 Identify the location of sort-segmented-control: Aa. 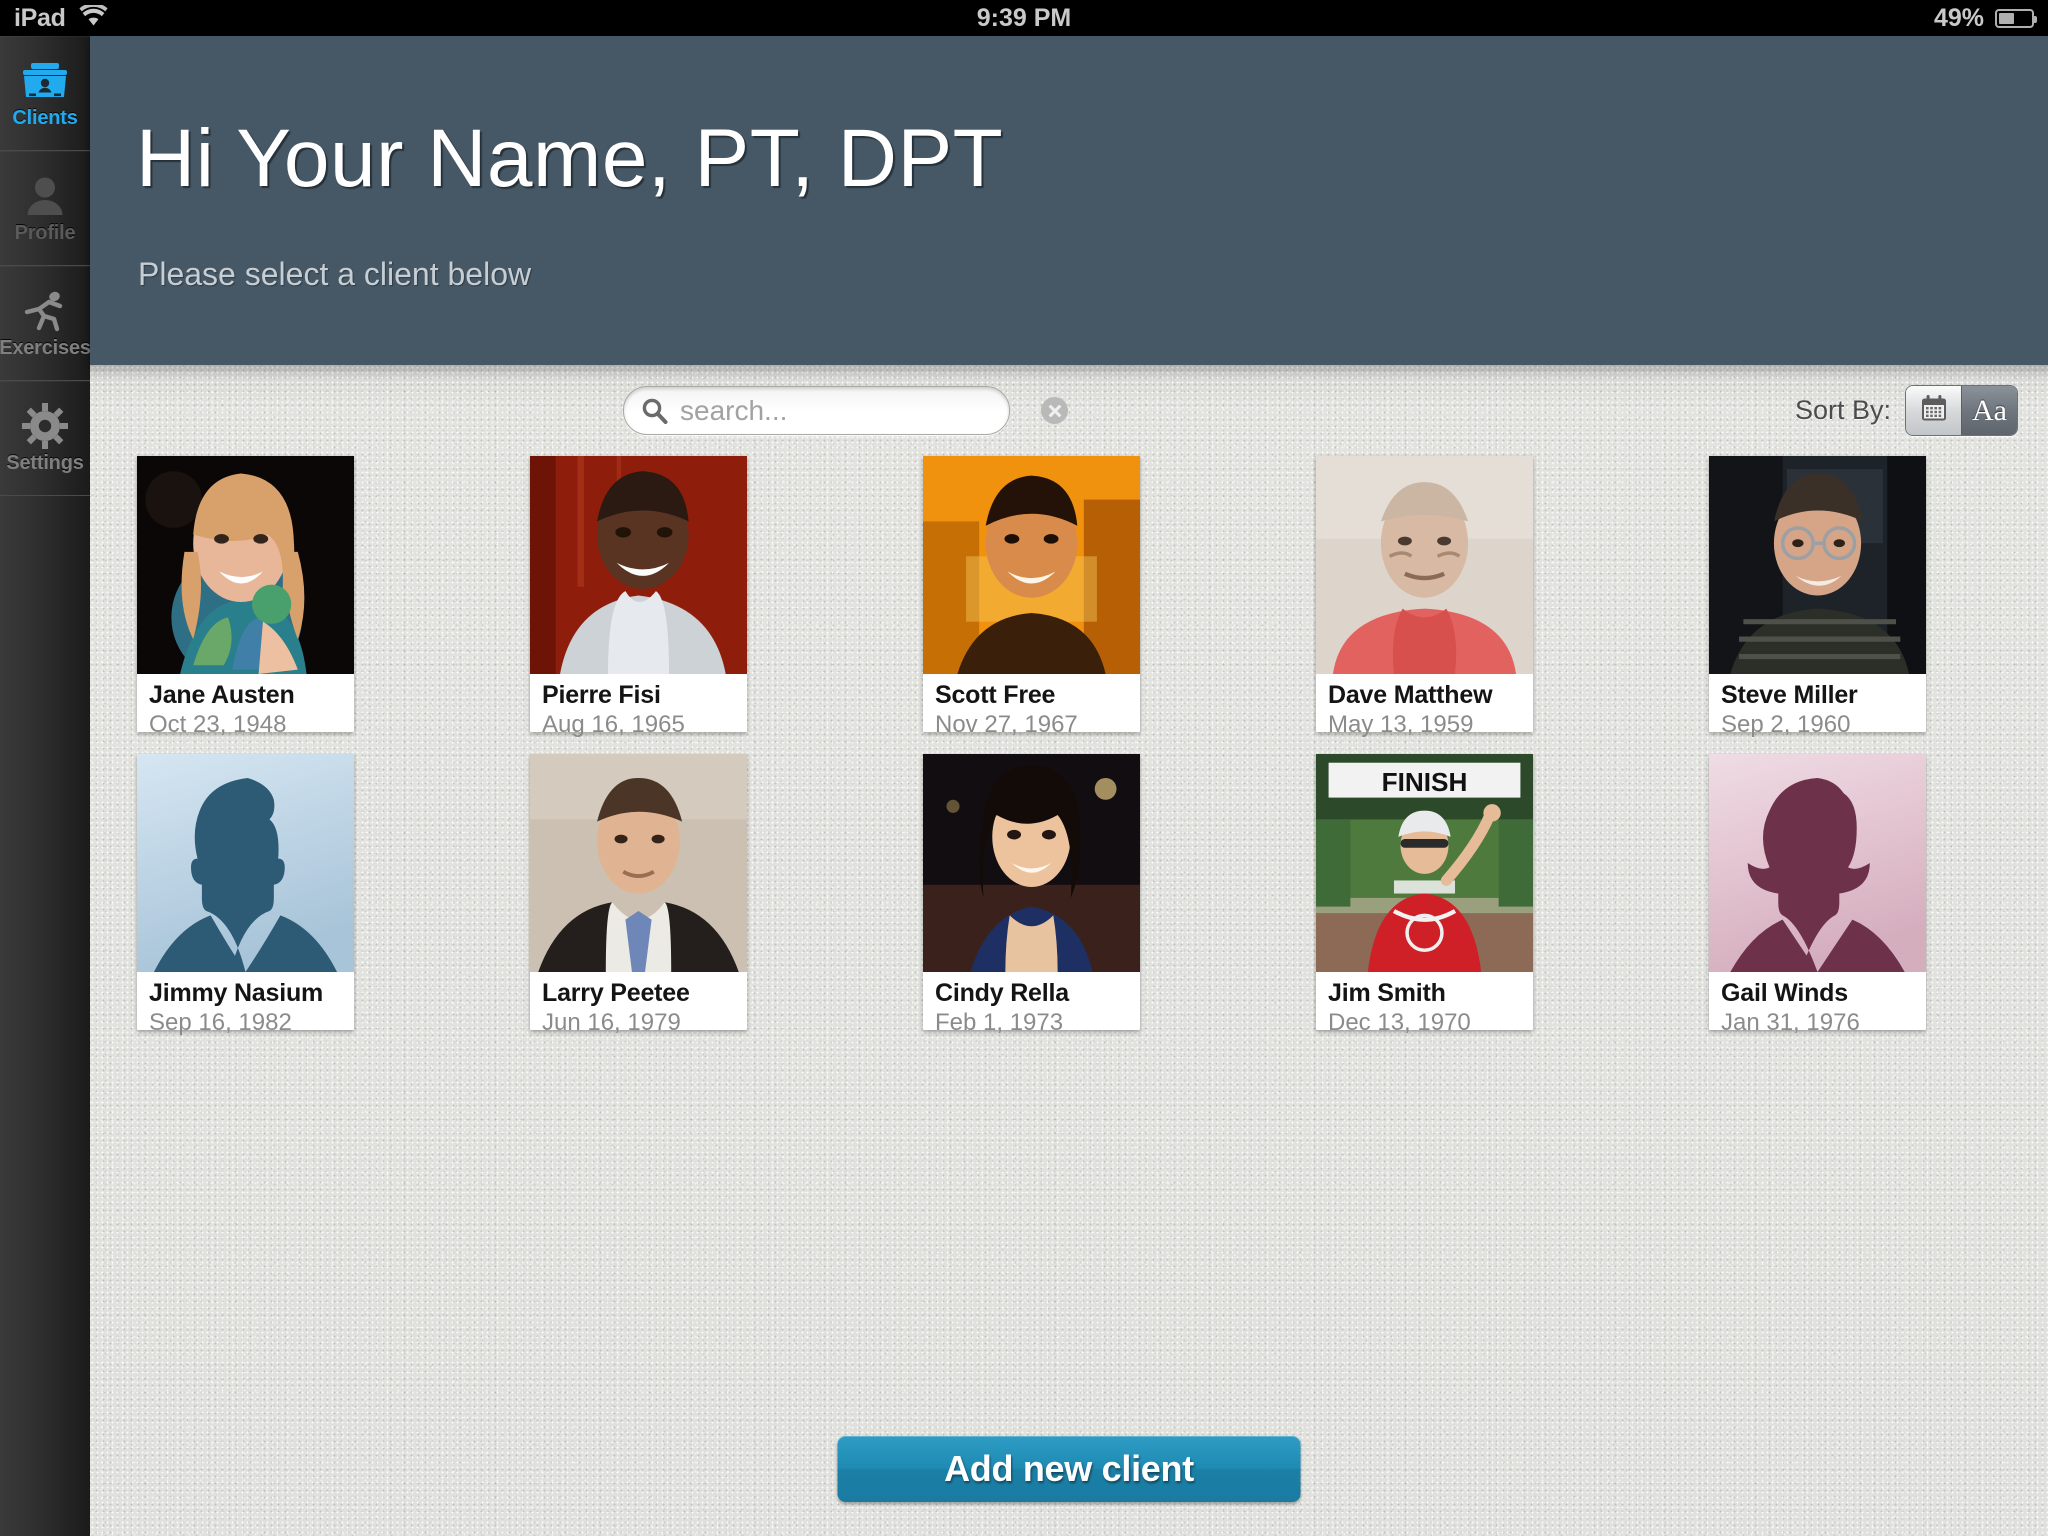
(1961, 410).